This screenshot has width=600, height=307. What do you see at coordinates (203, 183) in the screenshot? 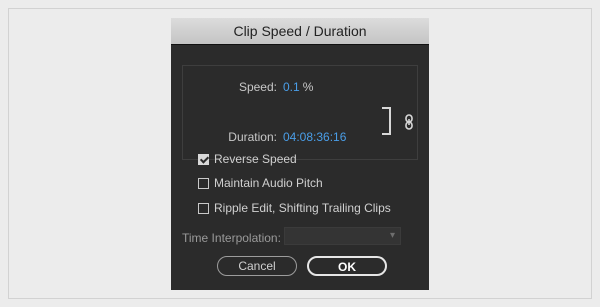
I see `maintain-audio-pitch-checkbox` at bounding box center [203, 183].